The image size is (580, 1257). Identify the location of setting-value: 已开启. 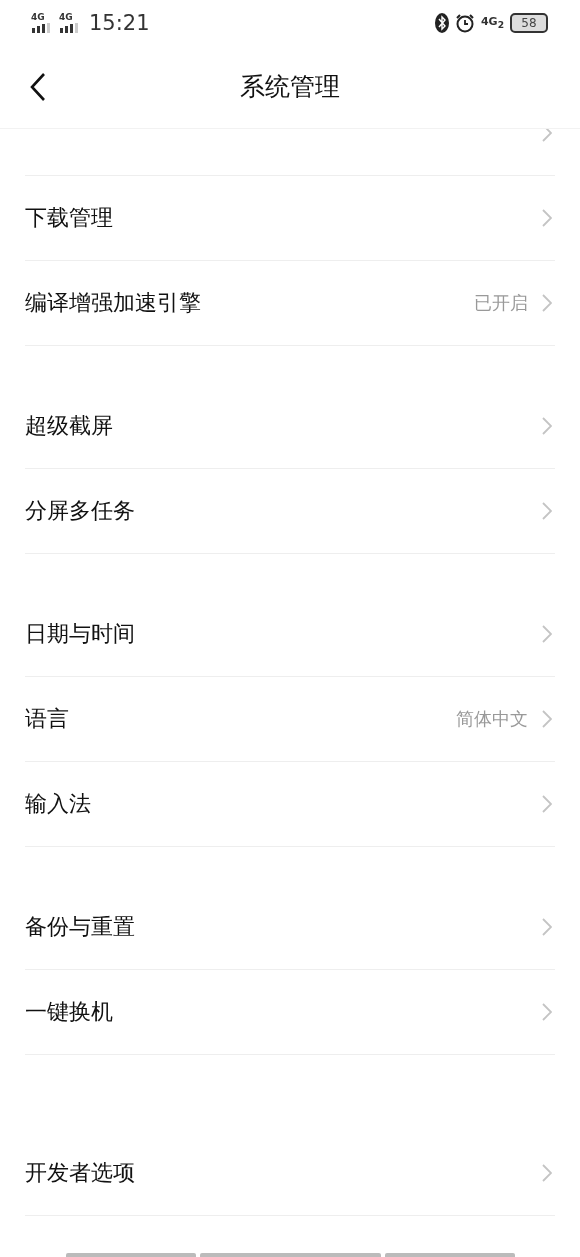
(501, 303).